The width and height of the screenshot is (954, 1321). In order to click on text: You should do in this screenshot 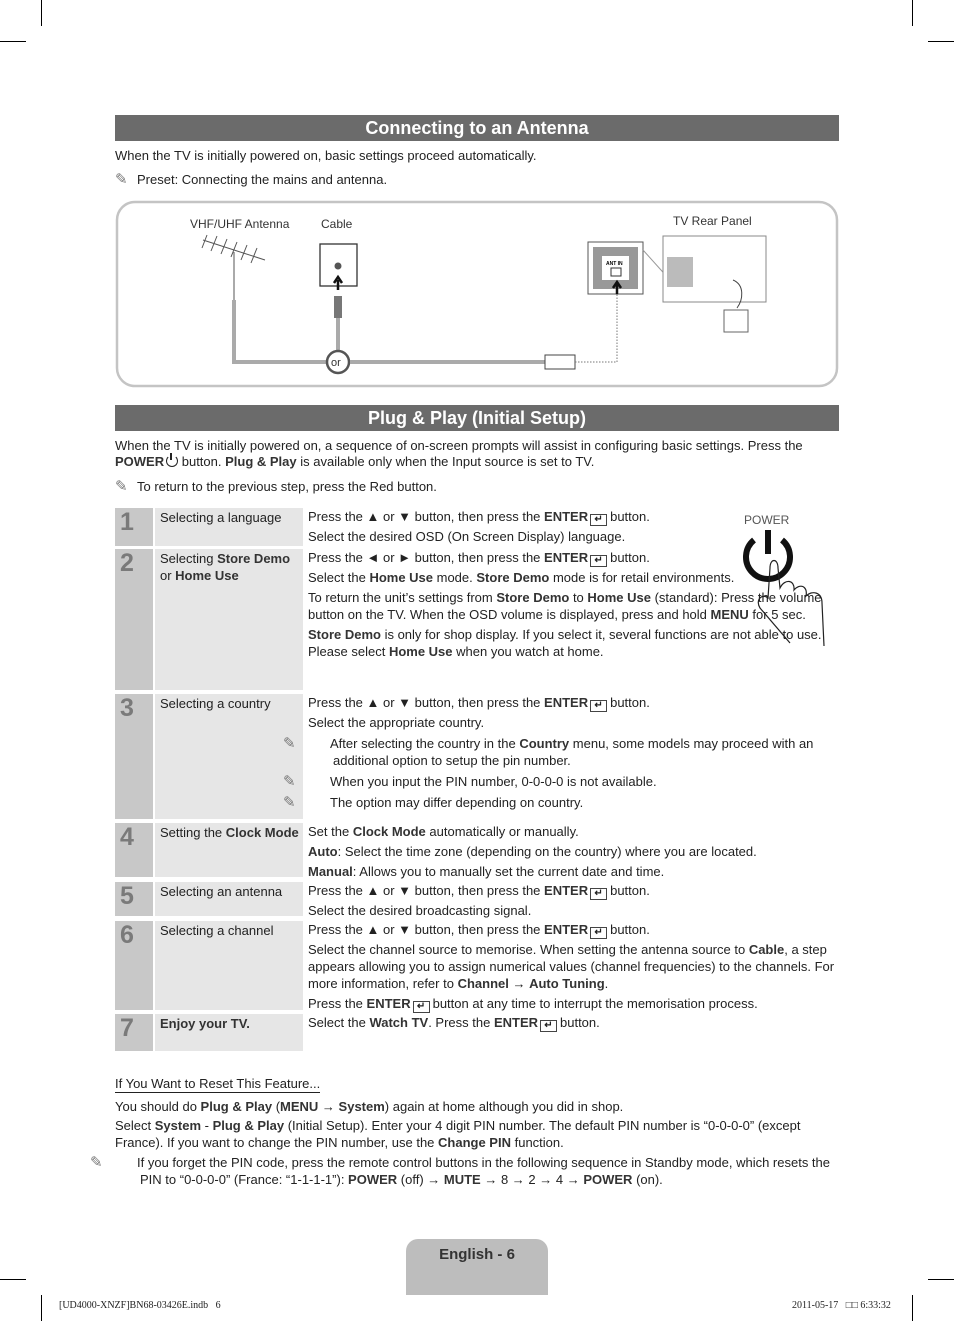, I will do `click(158, 1106)`.